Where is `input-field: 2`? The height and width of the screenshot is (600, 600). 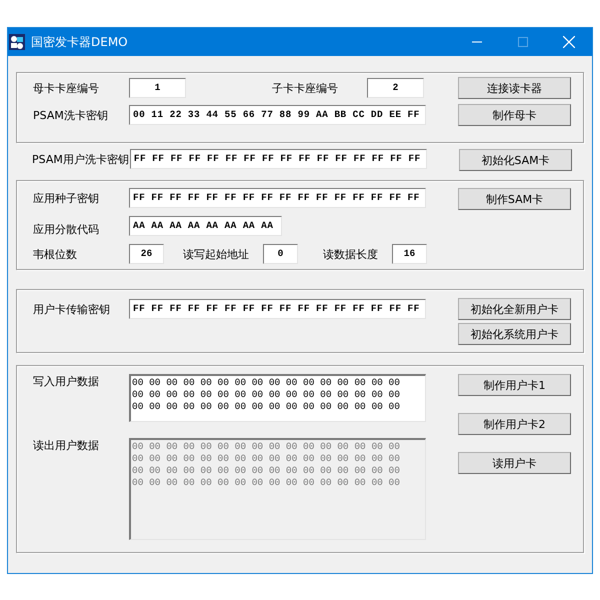
input-field: 2 is located at coordinates (395, 88).